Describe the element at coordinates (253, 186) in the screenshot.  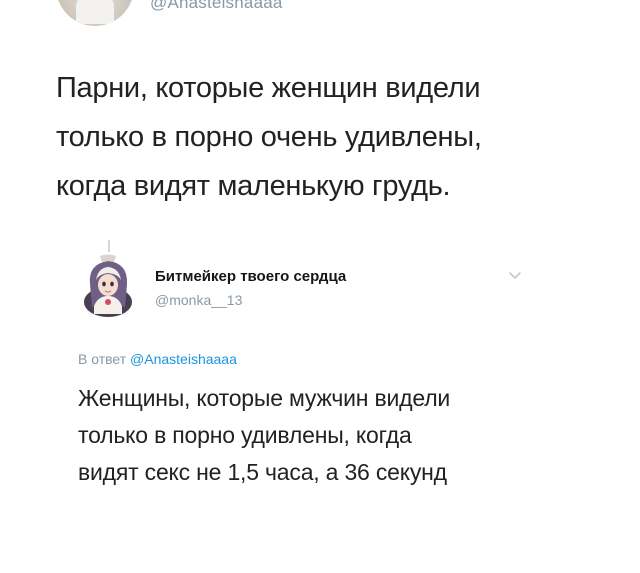
I see `tweet-text-line: когда видят маленькую грудь.` at that location.